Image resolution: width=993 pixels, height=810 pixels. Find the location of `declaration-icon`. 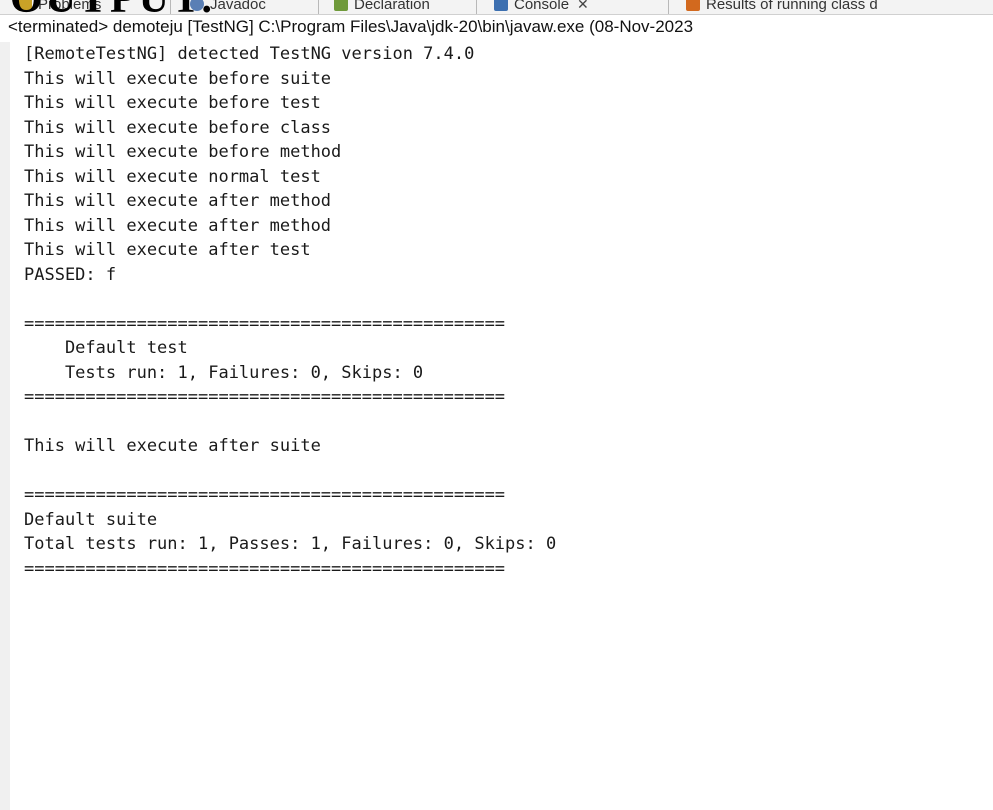

declaration-icon is located at coordinates (341, 5).